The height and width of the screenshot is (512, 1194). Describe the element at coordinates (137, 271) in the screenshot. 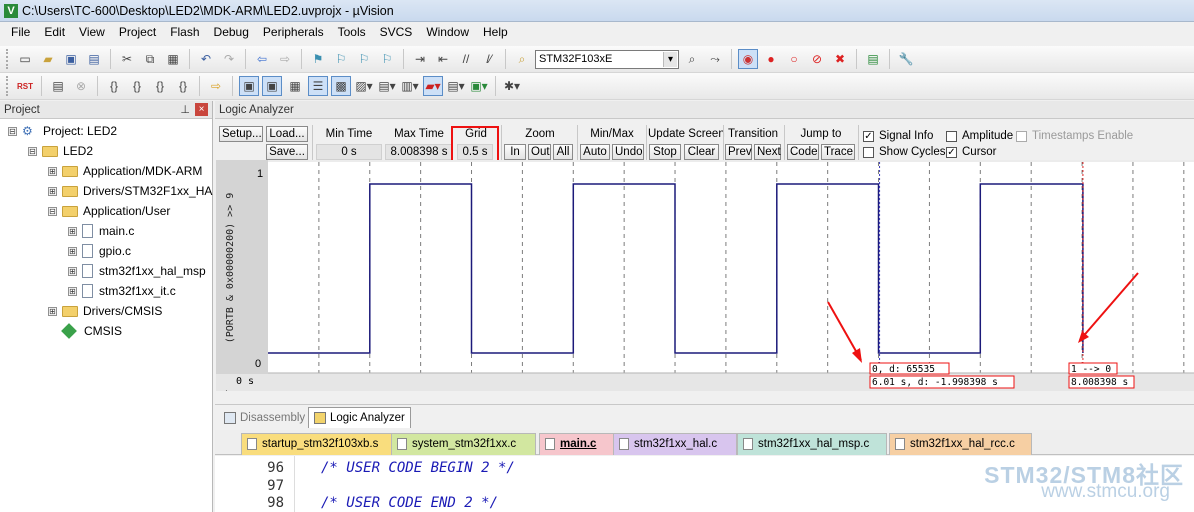

I see `tree-item-file: ⊞ stm32f1xx_hal_msp` at that location.